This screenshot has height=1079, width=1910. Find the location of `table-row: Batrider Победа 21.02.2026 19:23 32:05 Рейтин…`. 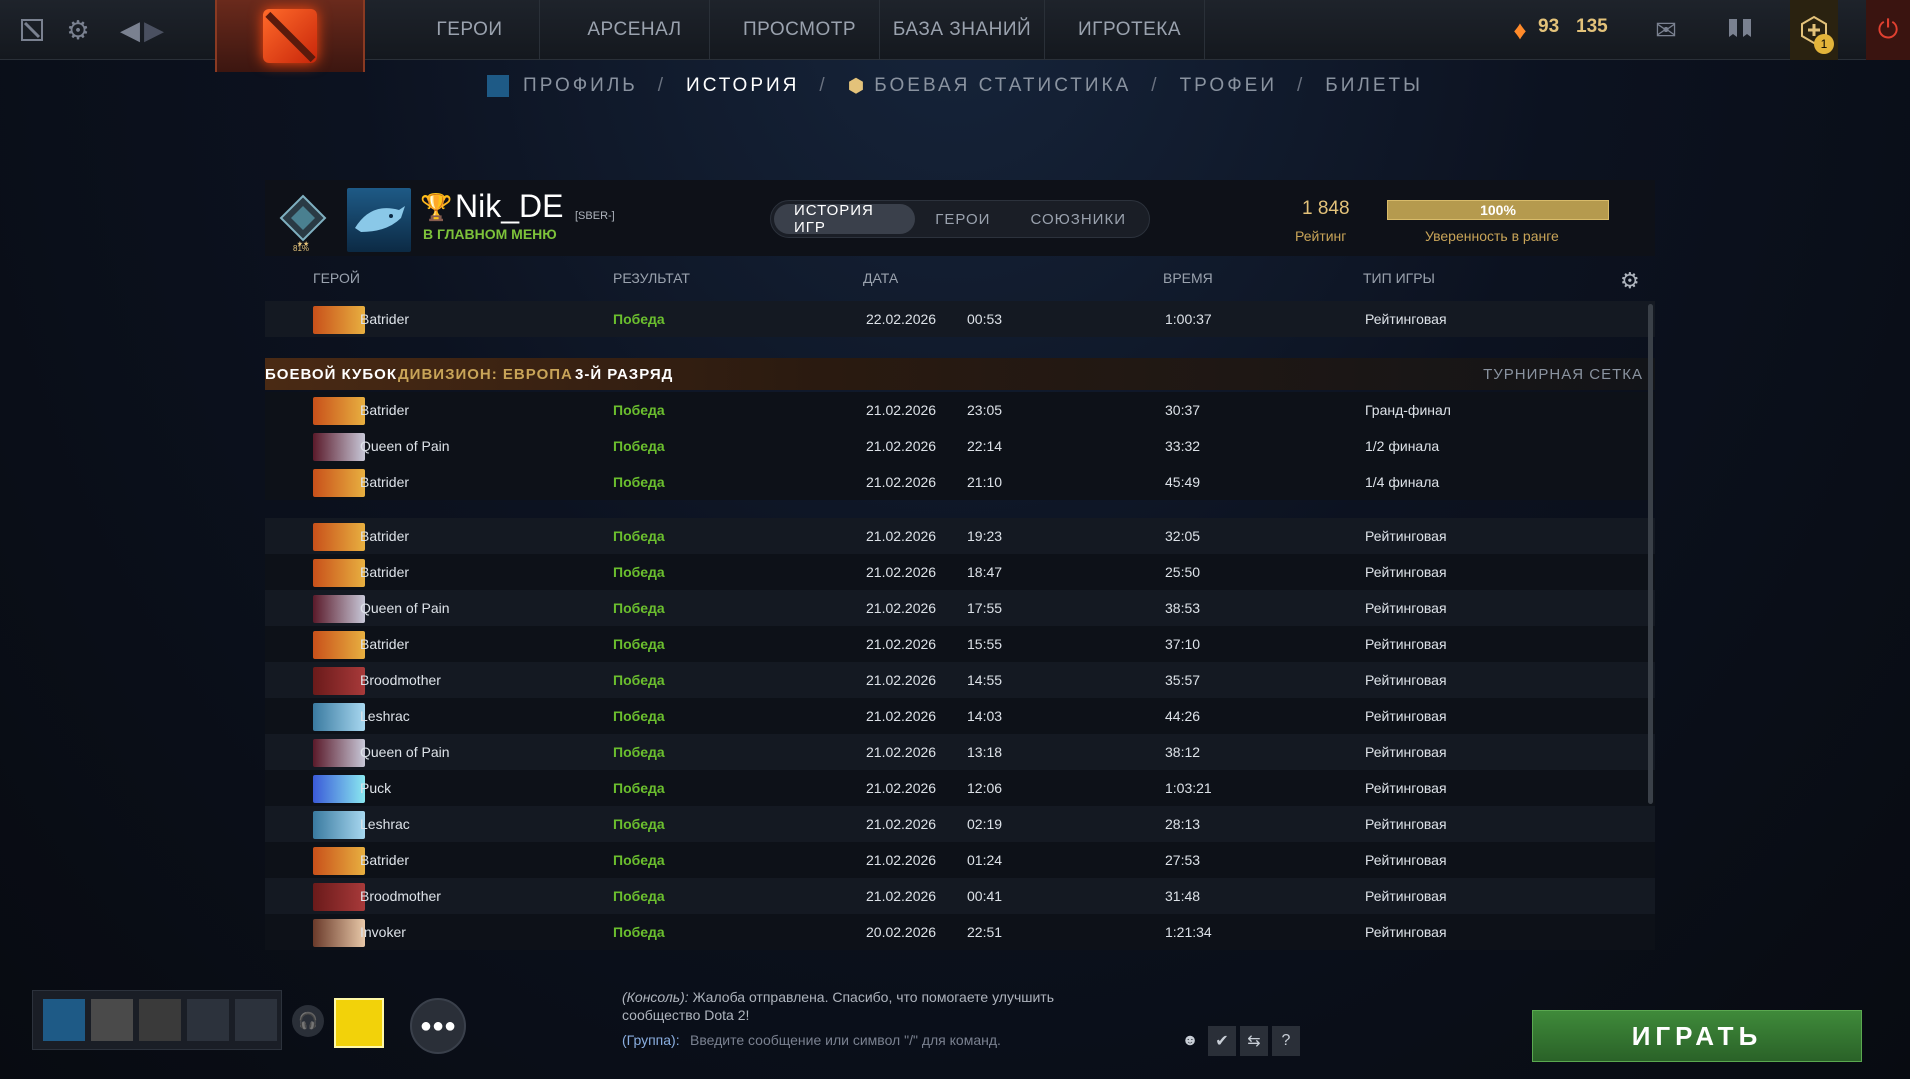

table-row: Batrider Победа 21.02.2026 19:23 32:05 Рейтин… is located at coordinates (960, 536).